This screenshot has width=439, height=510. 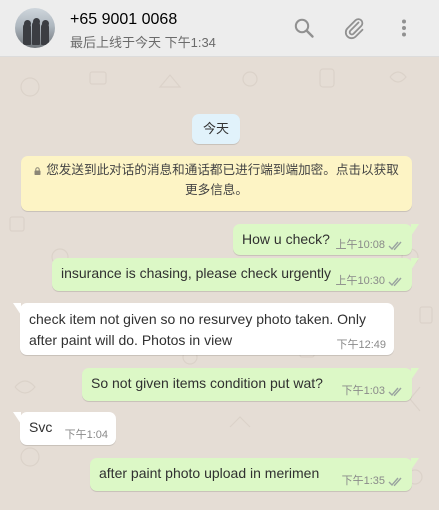 I want to click on encryption-notice-text: 您发送到此对话的消息和通话都已进行端到端加密。点击以获取更多信息。, so click(x=222, y=180).